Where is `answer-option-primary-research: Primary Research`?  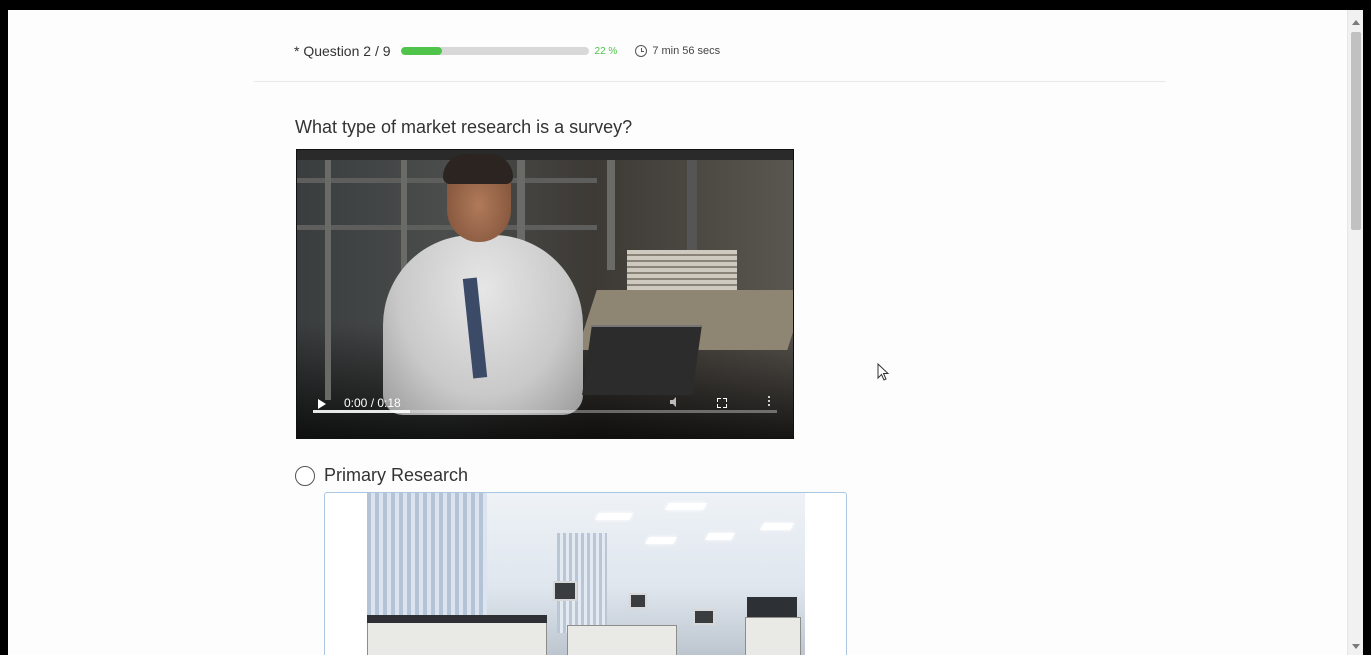 answer-option-primary-research: Primary Research is located at coordinates (381, 475).